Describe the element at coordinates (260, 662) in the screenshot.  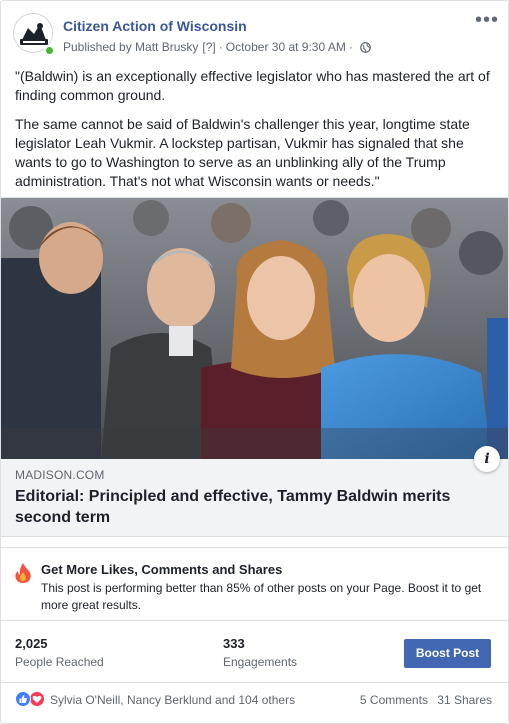
I see `engagements-label: Engagements` at that location.